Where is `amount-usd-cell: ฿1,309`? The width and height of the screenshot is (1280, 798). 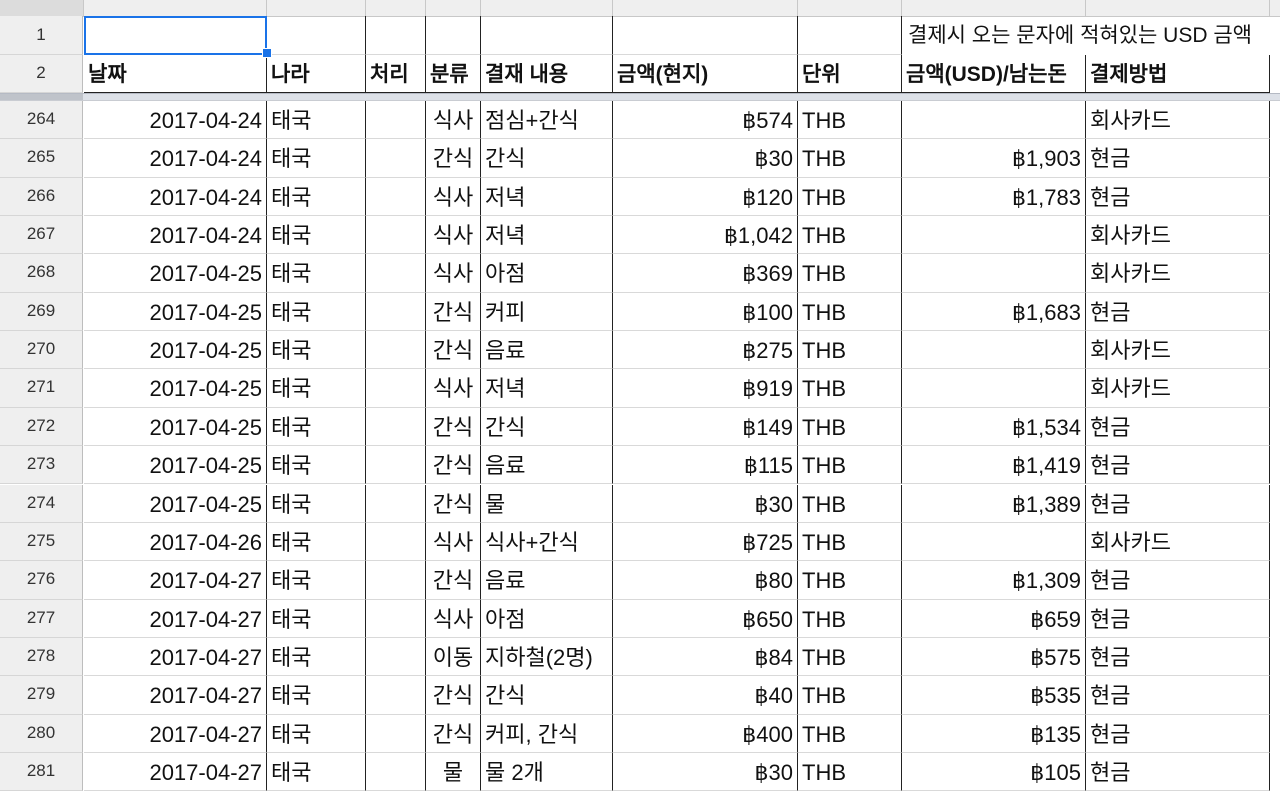
amount-usd-cell: ฿1,309 is located at coordinates (994, 580).